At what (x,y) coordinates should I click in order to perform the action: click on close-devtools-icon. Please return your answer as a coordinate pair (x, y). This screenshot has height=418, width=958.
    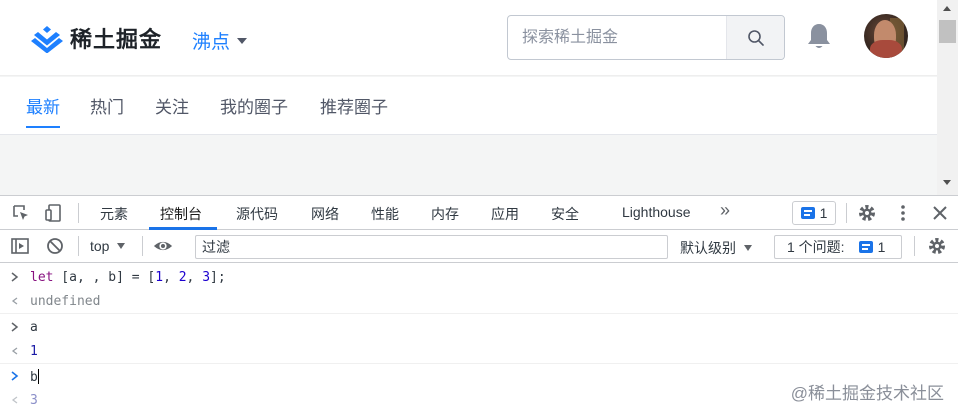
    Looking at the image, I should click on (940, 213).